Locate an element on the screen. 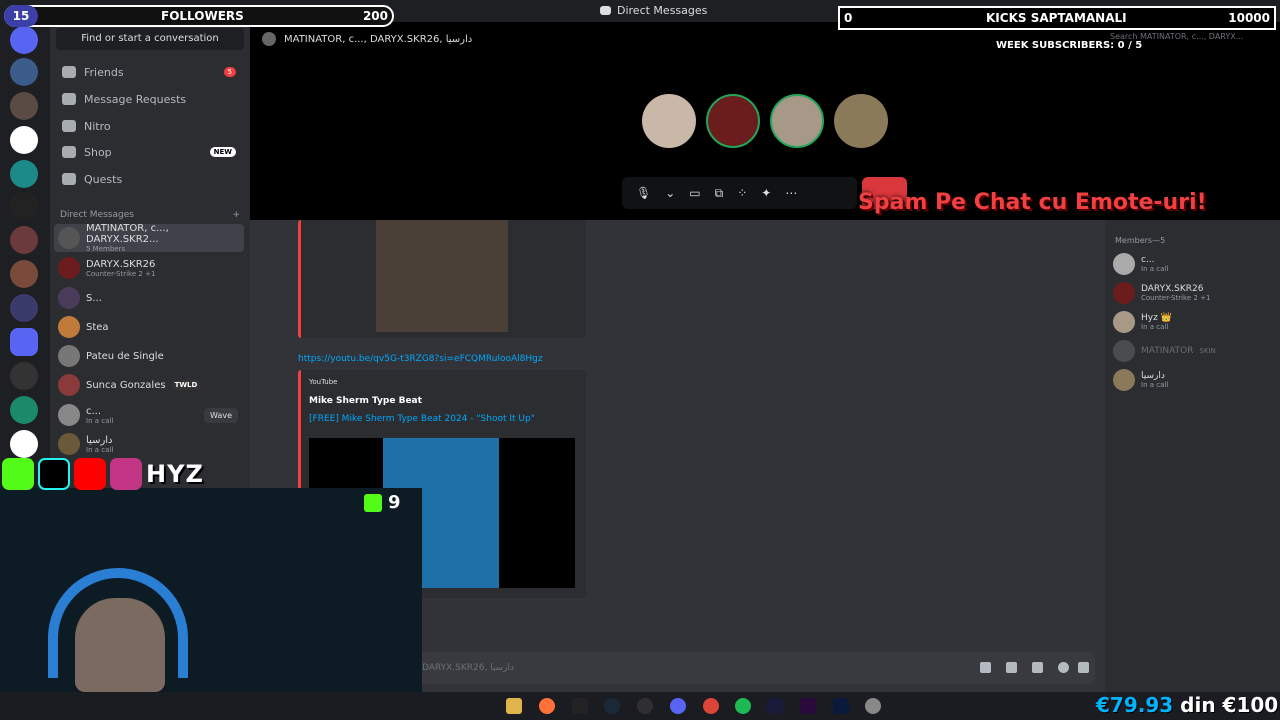 This screenshot has height=720, width=1280. streamer-face is located at coordinates (120, 645).